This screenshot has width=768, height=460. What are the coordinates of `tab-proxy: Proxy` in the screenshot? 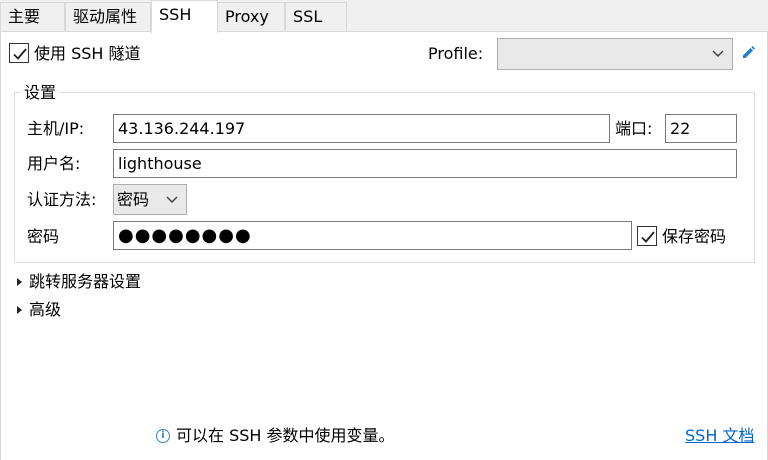 It's located at (251, 16).